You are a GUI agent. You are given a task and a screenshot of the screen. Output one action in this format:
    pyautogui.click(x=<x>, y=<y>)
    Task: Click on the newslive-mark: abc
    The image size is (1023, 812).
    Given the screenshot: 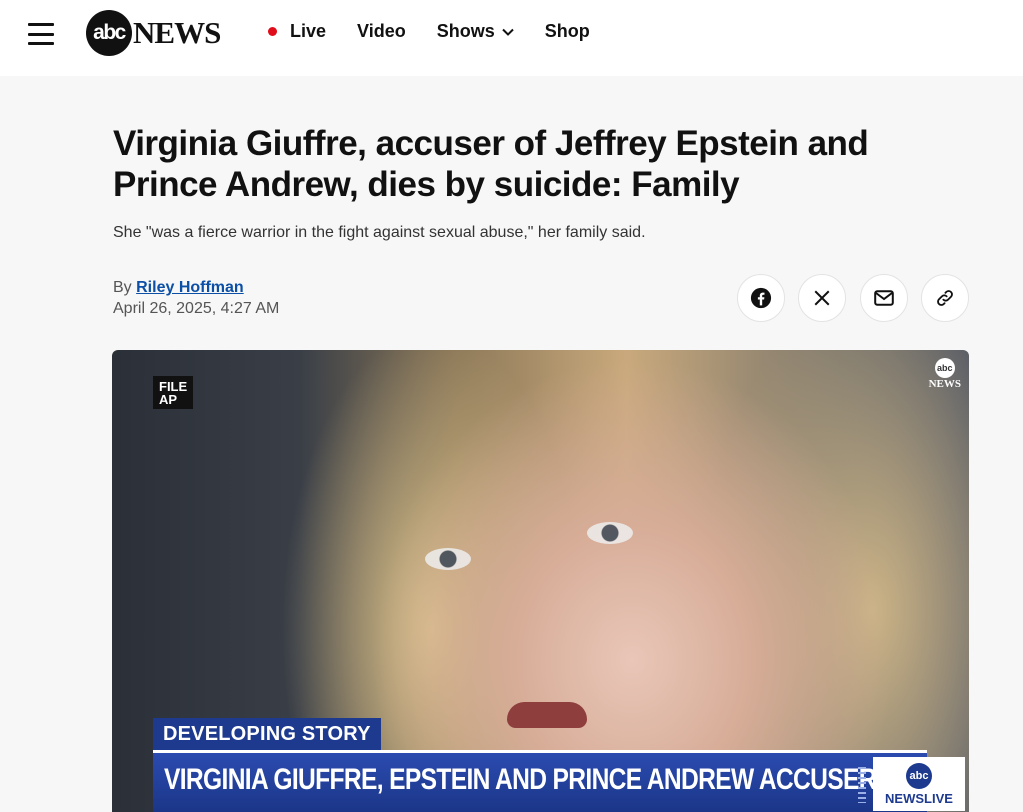 What is the action you would take?
    pyautogui.click(x=919, y=775)
    